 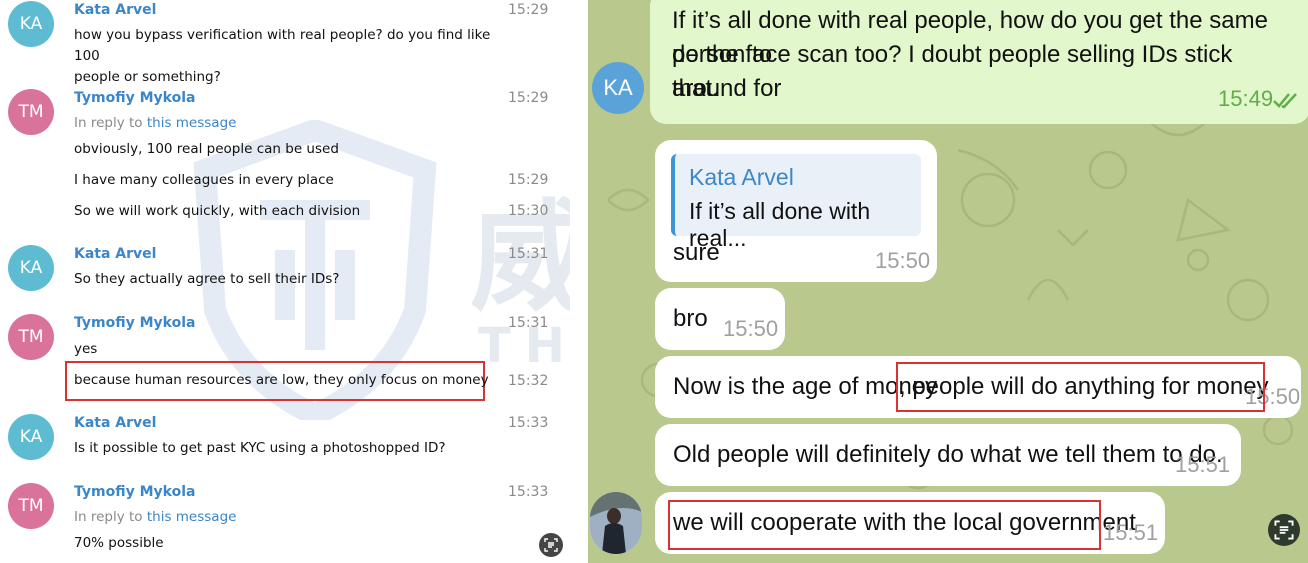 What do you see at coordinates (616, 523) in the screenshot?
I see `avatar` at bounding box center [616, 523].